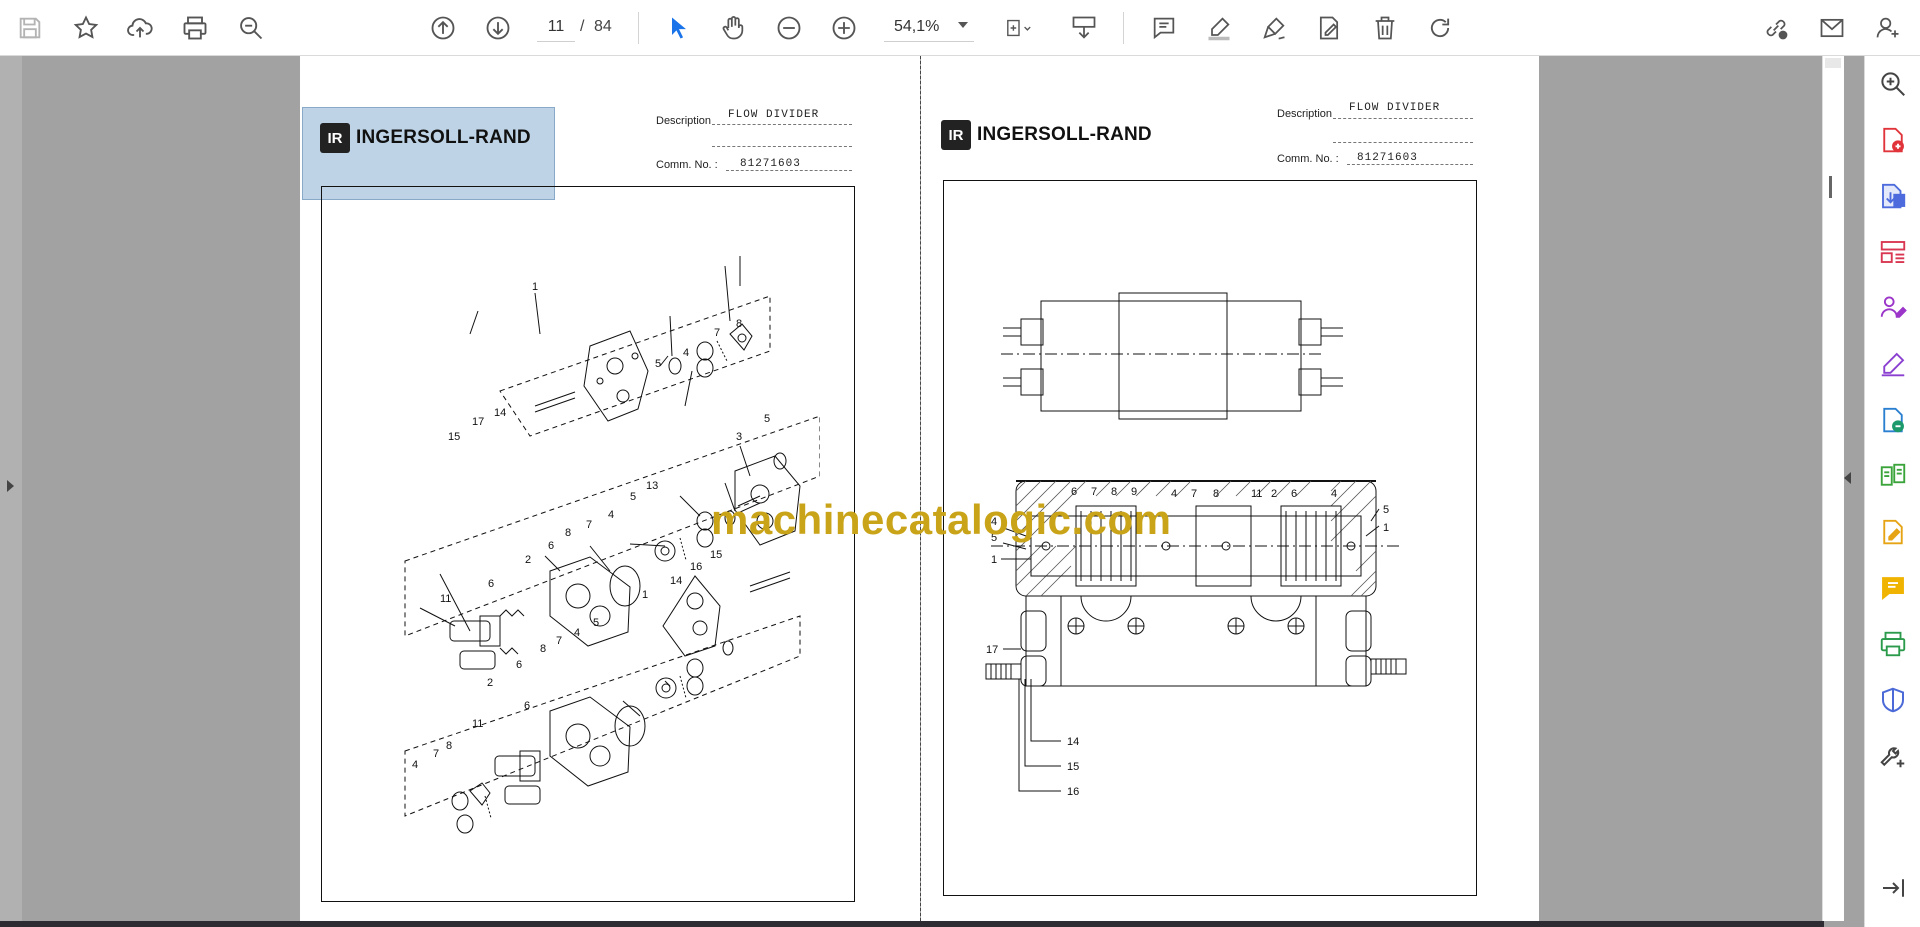 This screenshot has width=1920, height=927. What do you see at coordinates (1888, 28) in the screenshot?
I see `account-icon` at bounding box center [1888, 28].